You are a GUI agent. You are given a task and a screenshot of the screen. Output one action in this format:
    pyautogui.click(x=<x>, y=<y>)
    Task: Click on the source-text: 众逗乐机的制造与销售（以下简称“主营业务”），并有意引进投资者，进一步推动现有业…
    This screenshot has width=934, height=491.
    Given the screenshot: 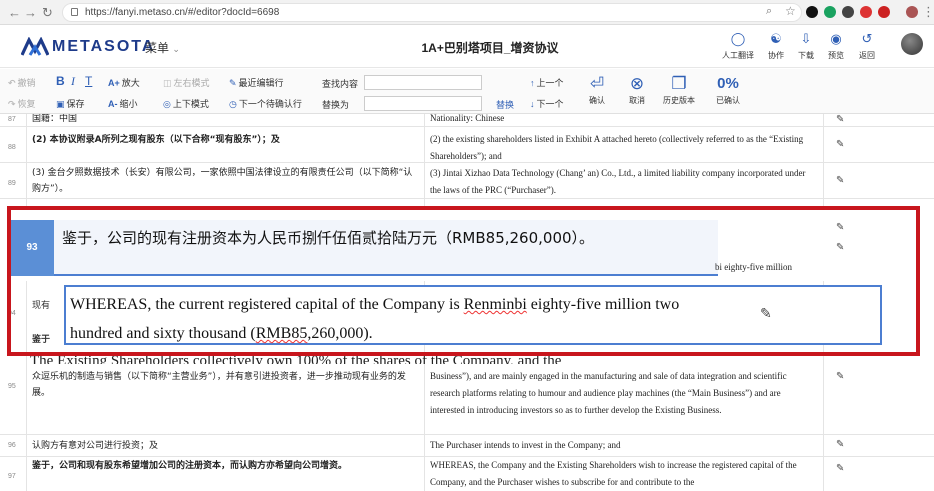 What is the action you would take?
    pyautogui.click(x=219, y=385)
    